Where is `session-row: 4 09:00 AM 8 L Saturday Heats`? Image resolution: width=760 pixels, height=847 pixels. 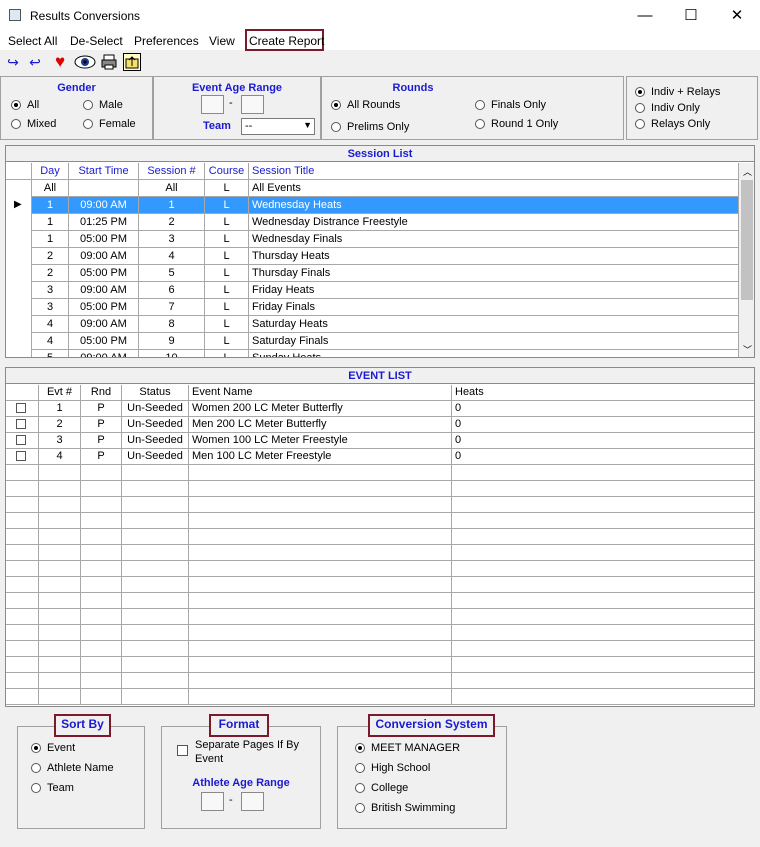
session-row: 4 09:00 AM 8 L Saturday Heats is located at coordinates (372, 324).